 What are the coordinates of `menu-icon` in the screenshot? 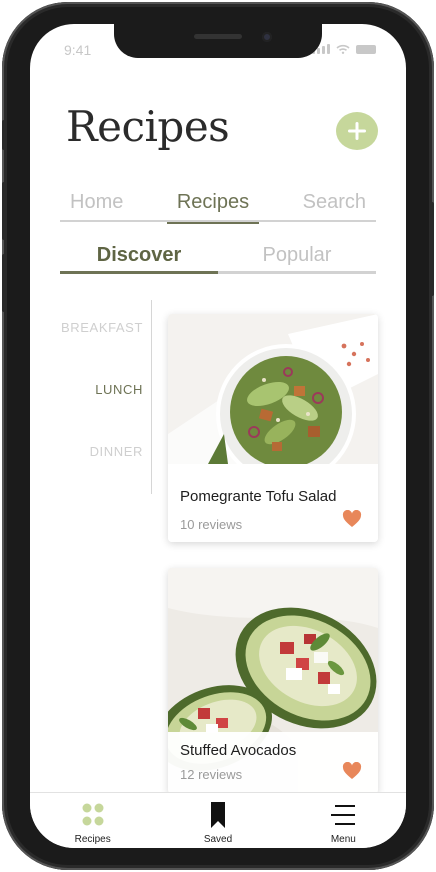 It's located at (343, 815).